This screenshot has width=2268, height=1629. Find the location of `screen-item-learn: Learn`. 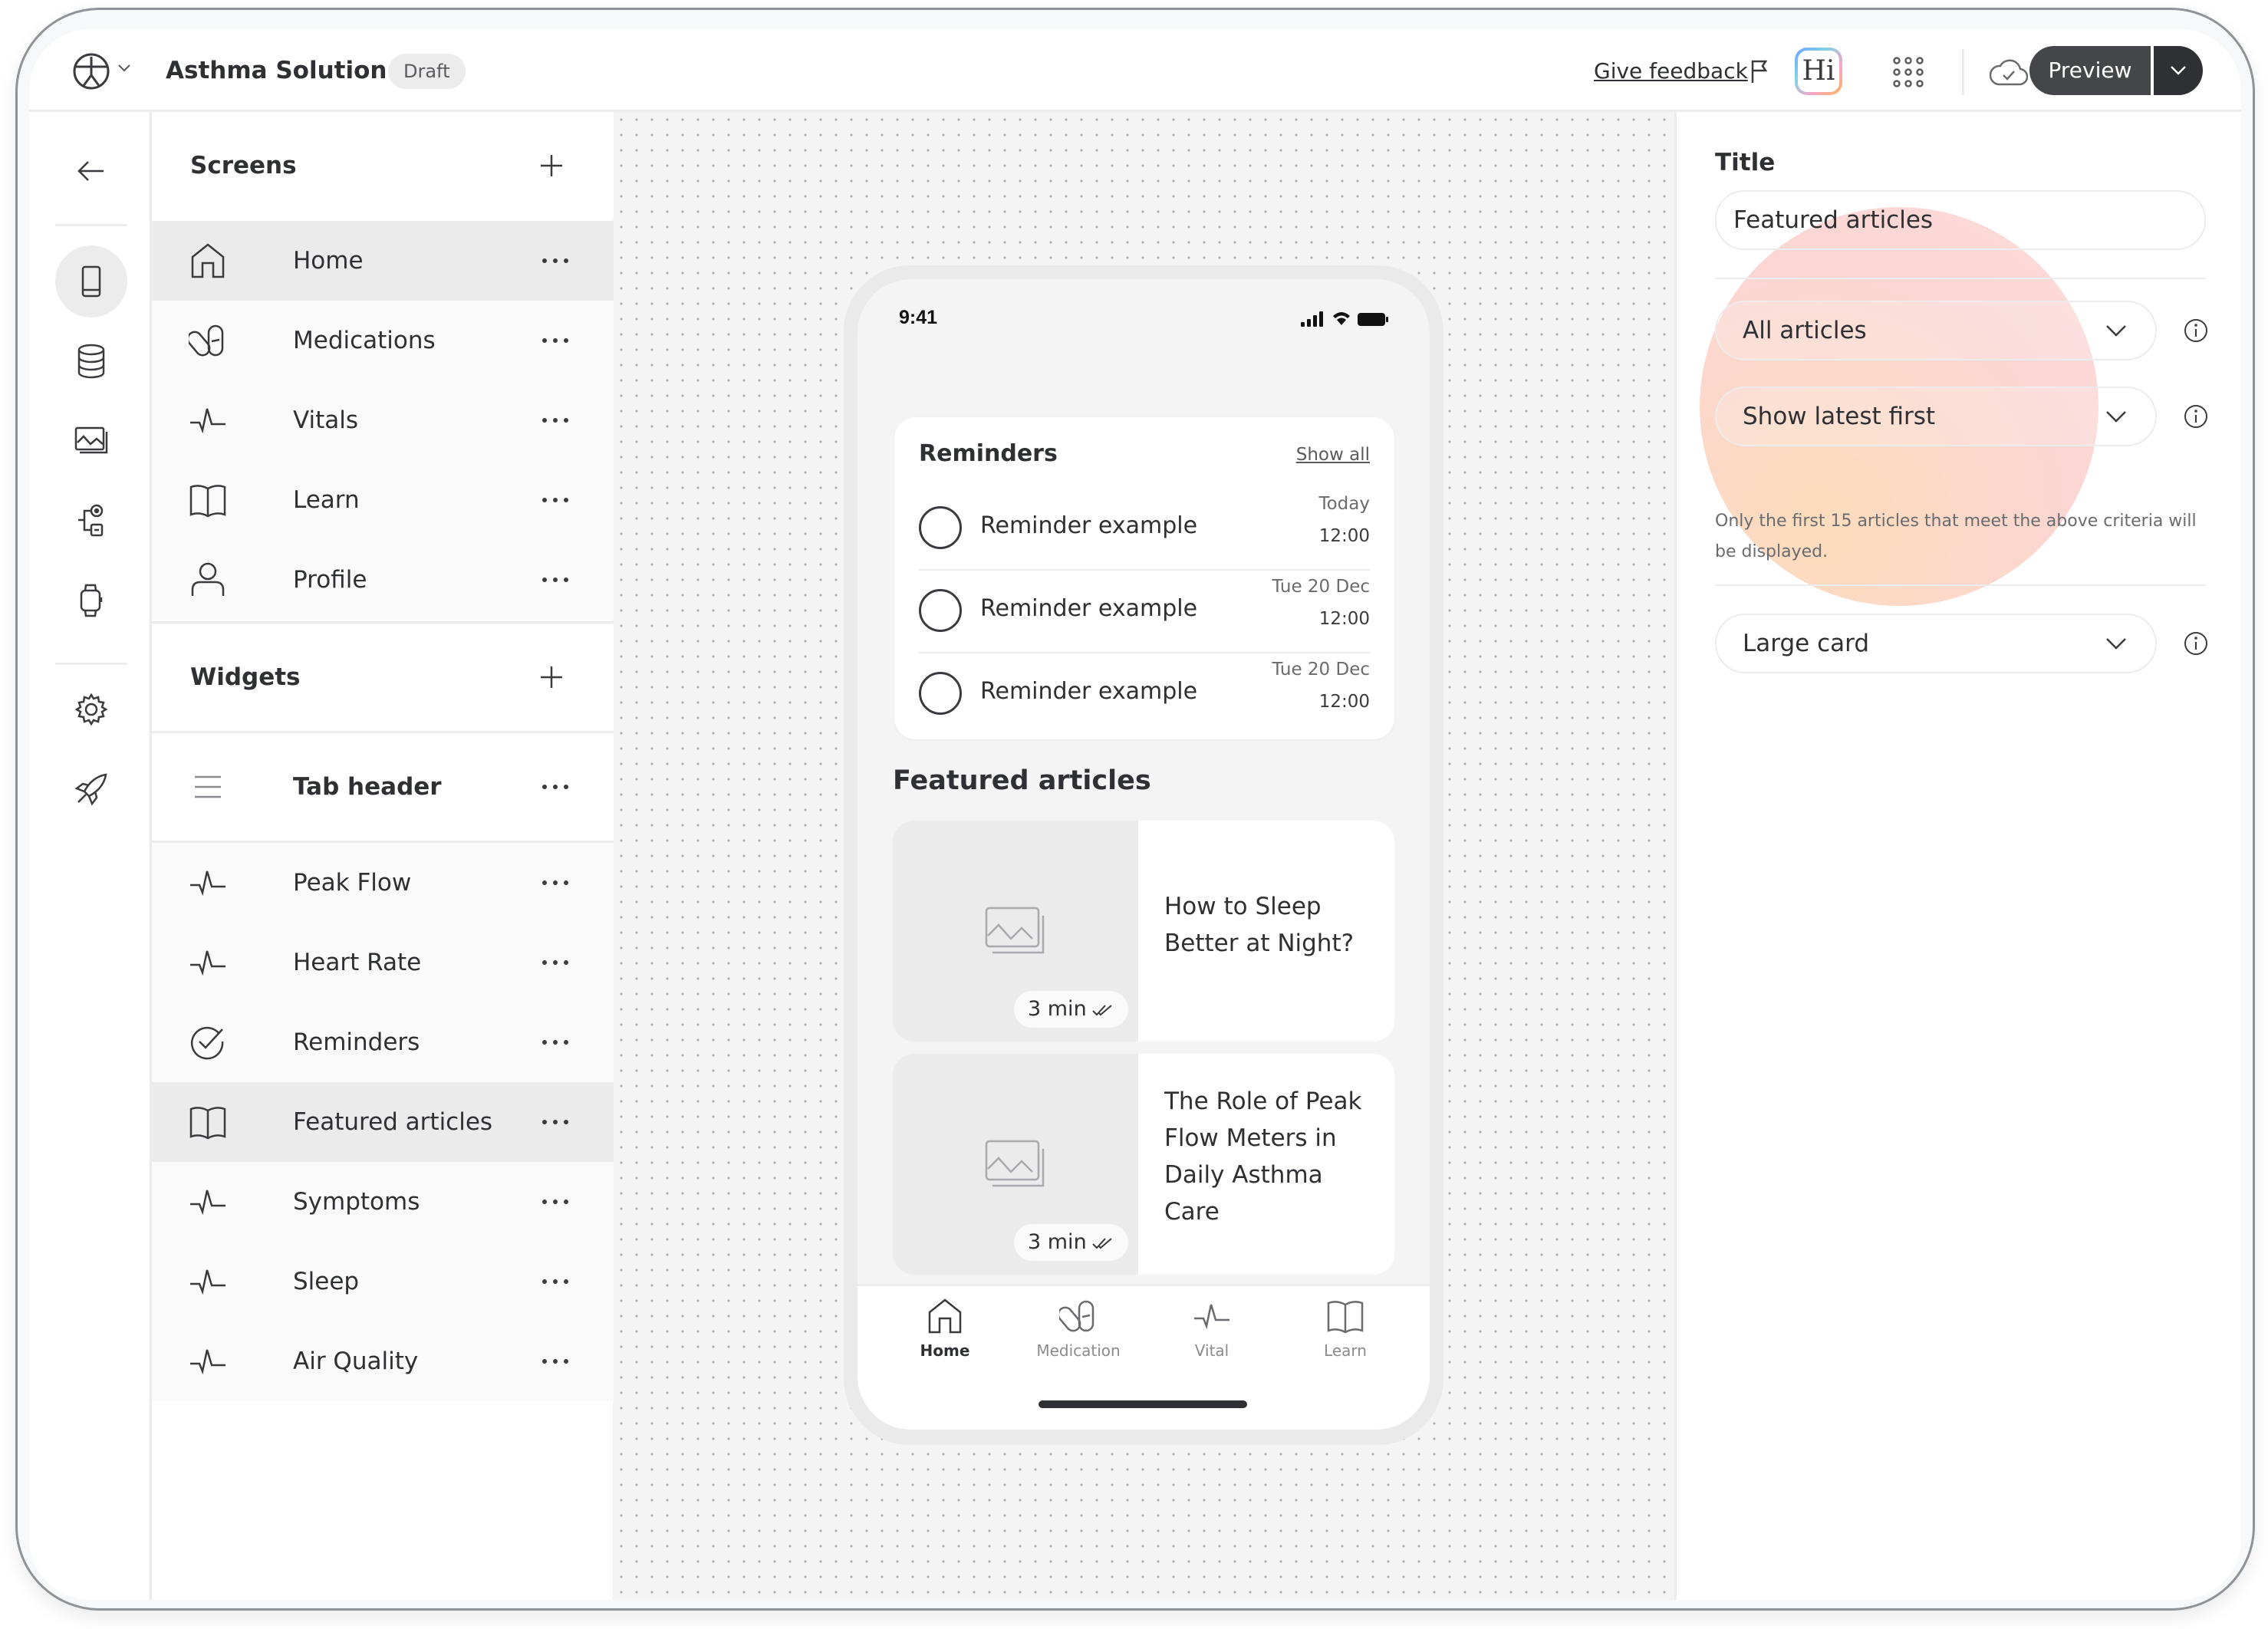

screen-item-learn: Learn is located at coordinates (383, 500).